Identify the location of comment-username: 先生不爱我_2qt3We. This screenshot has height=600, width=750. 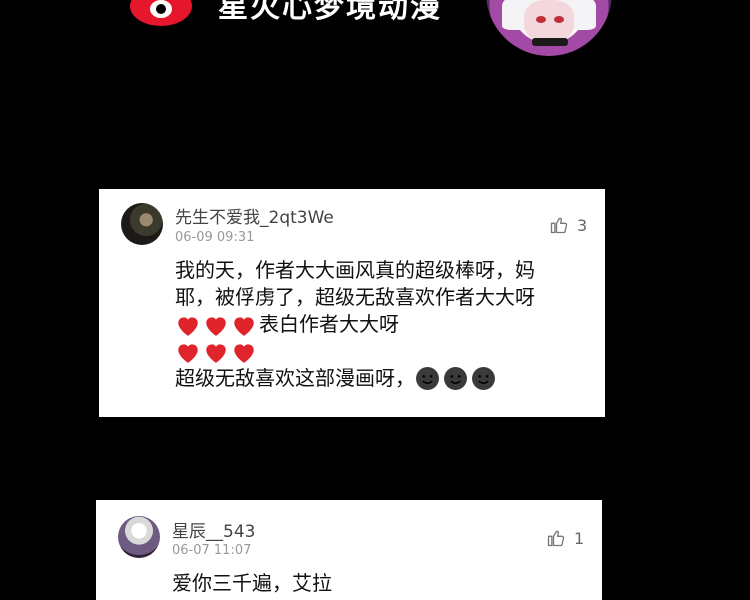
(254, 215).